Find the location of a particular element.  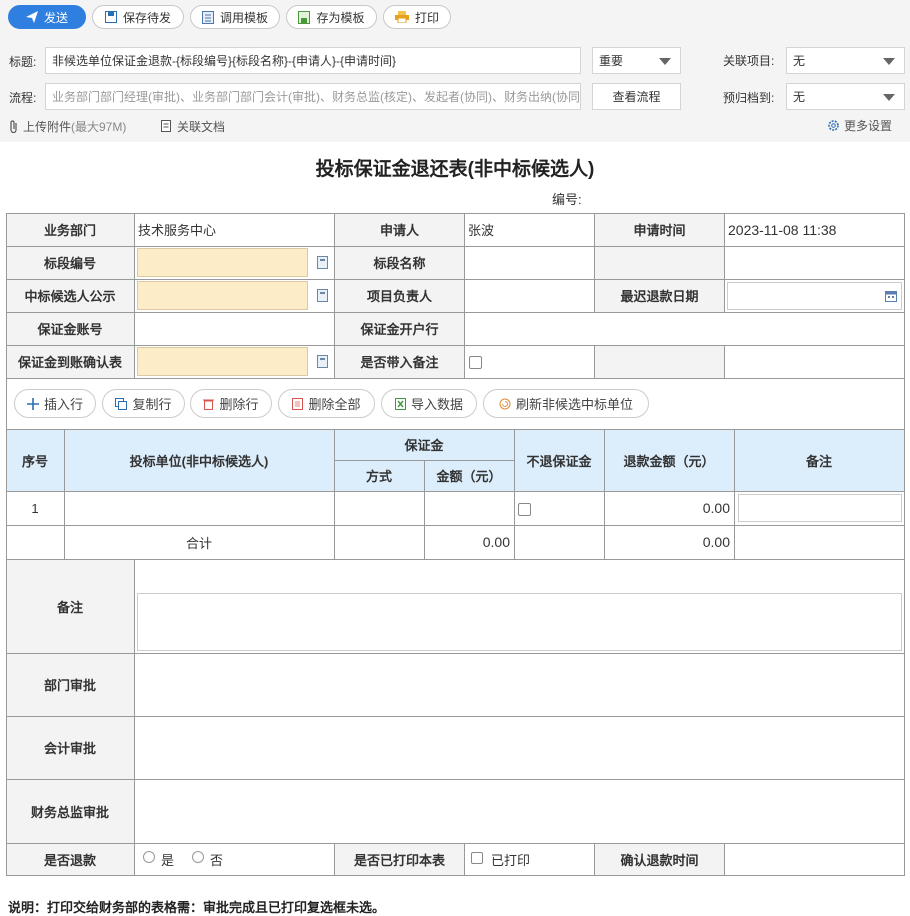

refresh-units-label: 刷新非候选中标单位 is located at coordinates (574, 404).